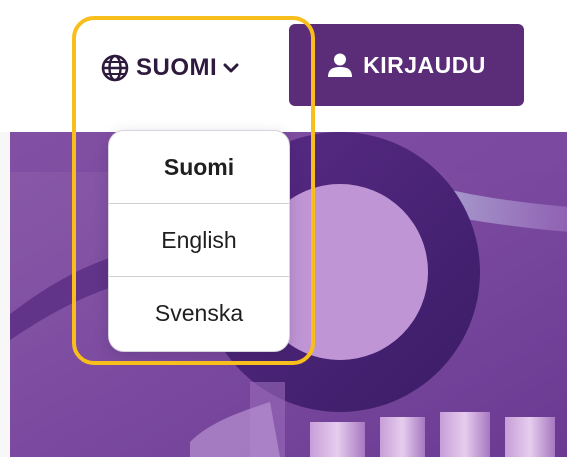 Image resolution: width=567 pixels, height=457 pixels. Describe the element at coordinates (340, 65) in the screenshot. I see `user-icon` at that location.